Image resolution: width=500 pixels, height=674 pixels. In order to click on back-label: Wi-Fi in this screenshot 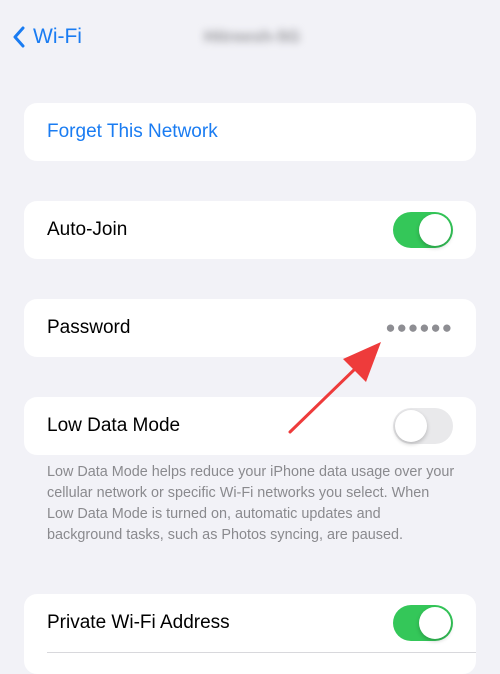, I will do `click(57, 36)`.